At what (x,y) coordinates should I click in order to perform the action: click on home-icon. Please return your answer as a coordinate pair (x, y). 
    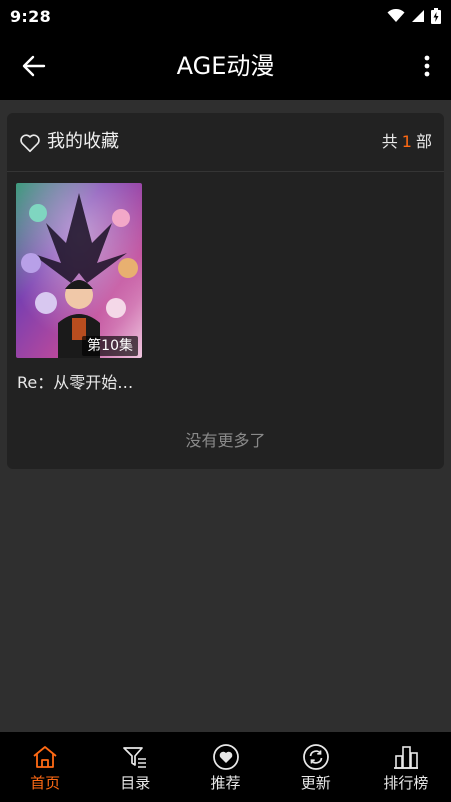
    Looking at the image, I should click on (45, 757).